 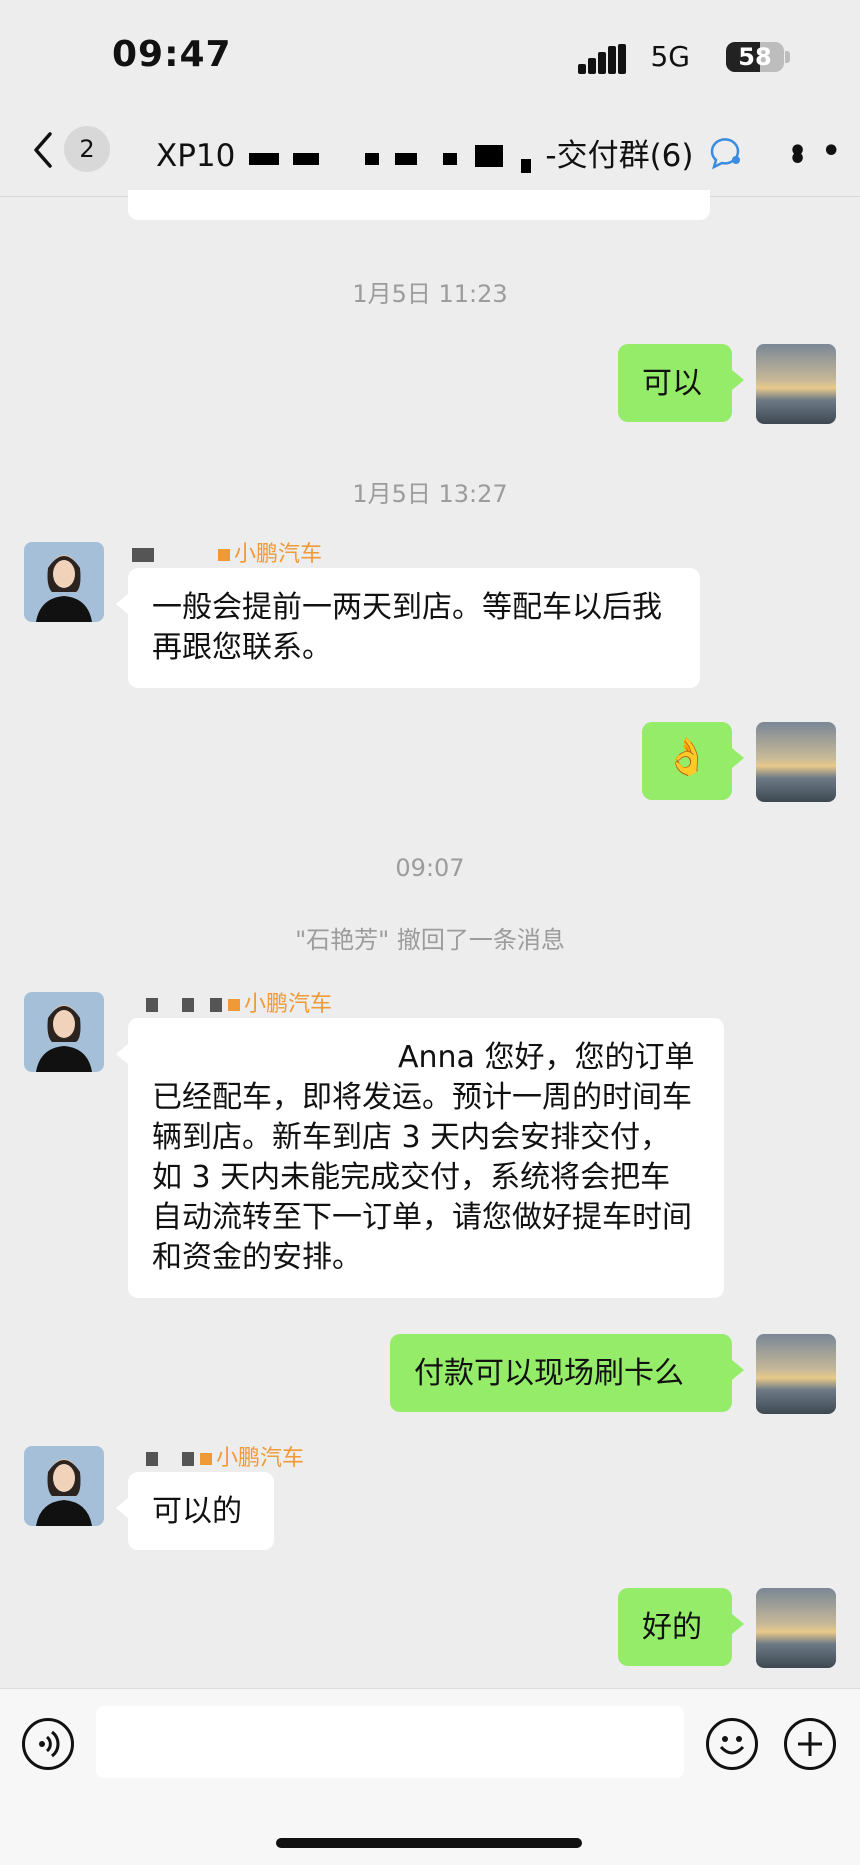 What do you see at coordinates (693, 761) in the screenshot?
I see `sent-emoji-message: 👌` at bounding box center [693, 761].